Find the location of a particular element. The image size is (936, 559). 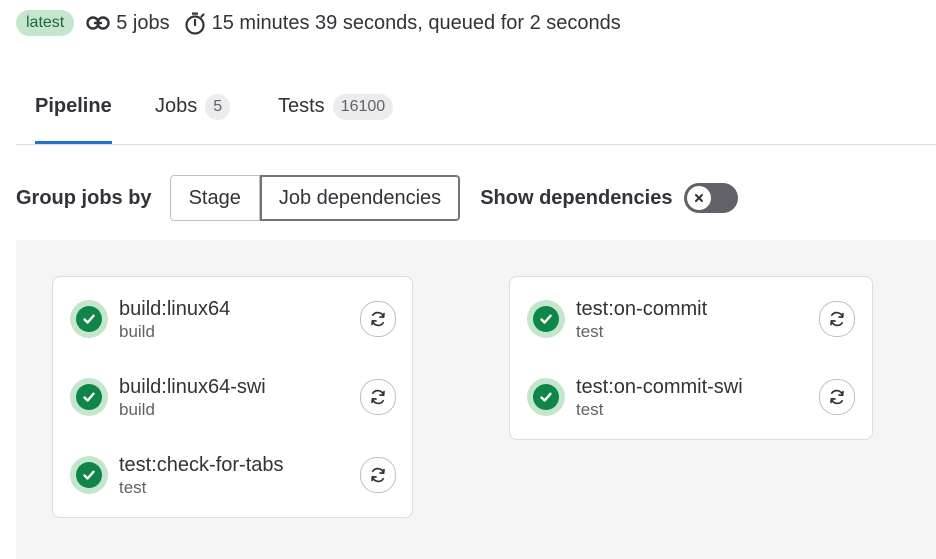

tab-tests-label: Tests is located at coordinates (301, 106).